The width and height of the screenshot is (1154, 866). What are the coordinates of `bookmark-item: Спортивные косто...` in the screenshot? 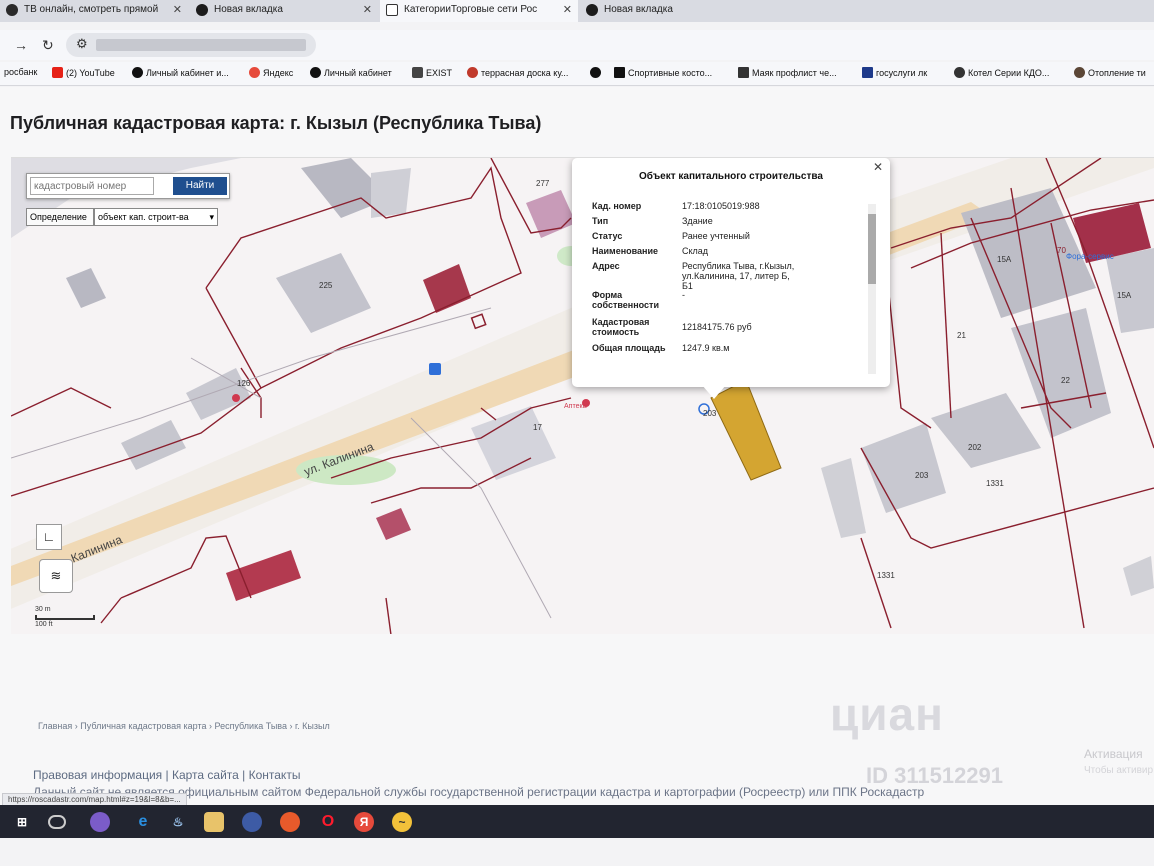 It's located at (663, 72).